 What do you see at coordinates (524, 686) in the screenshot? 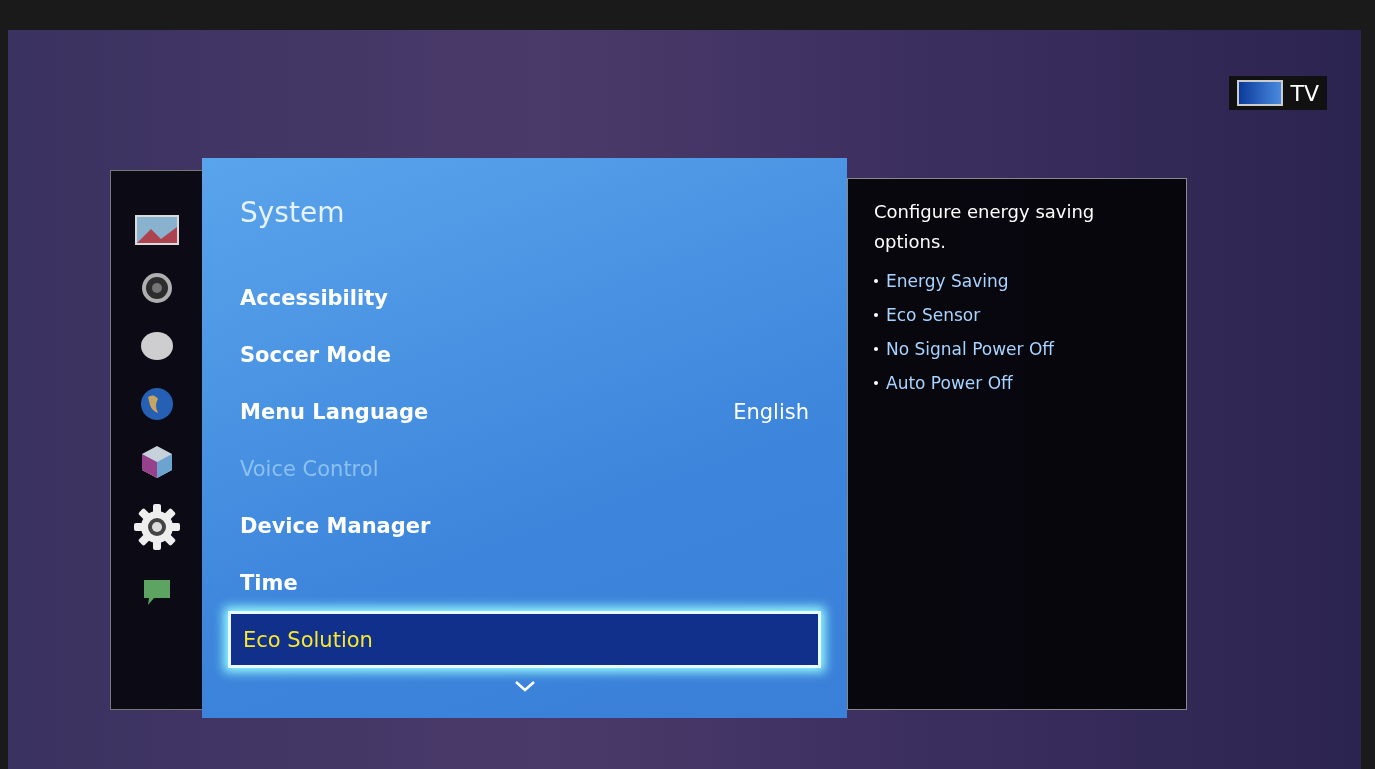
I see `chevron-down-icon` at bounding box center [524, 686].